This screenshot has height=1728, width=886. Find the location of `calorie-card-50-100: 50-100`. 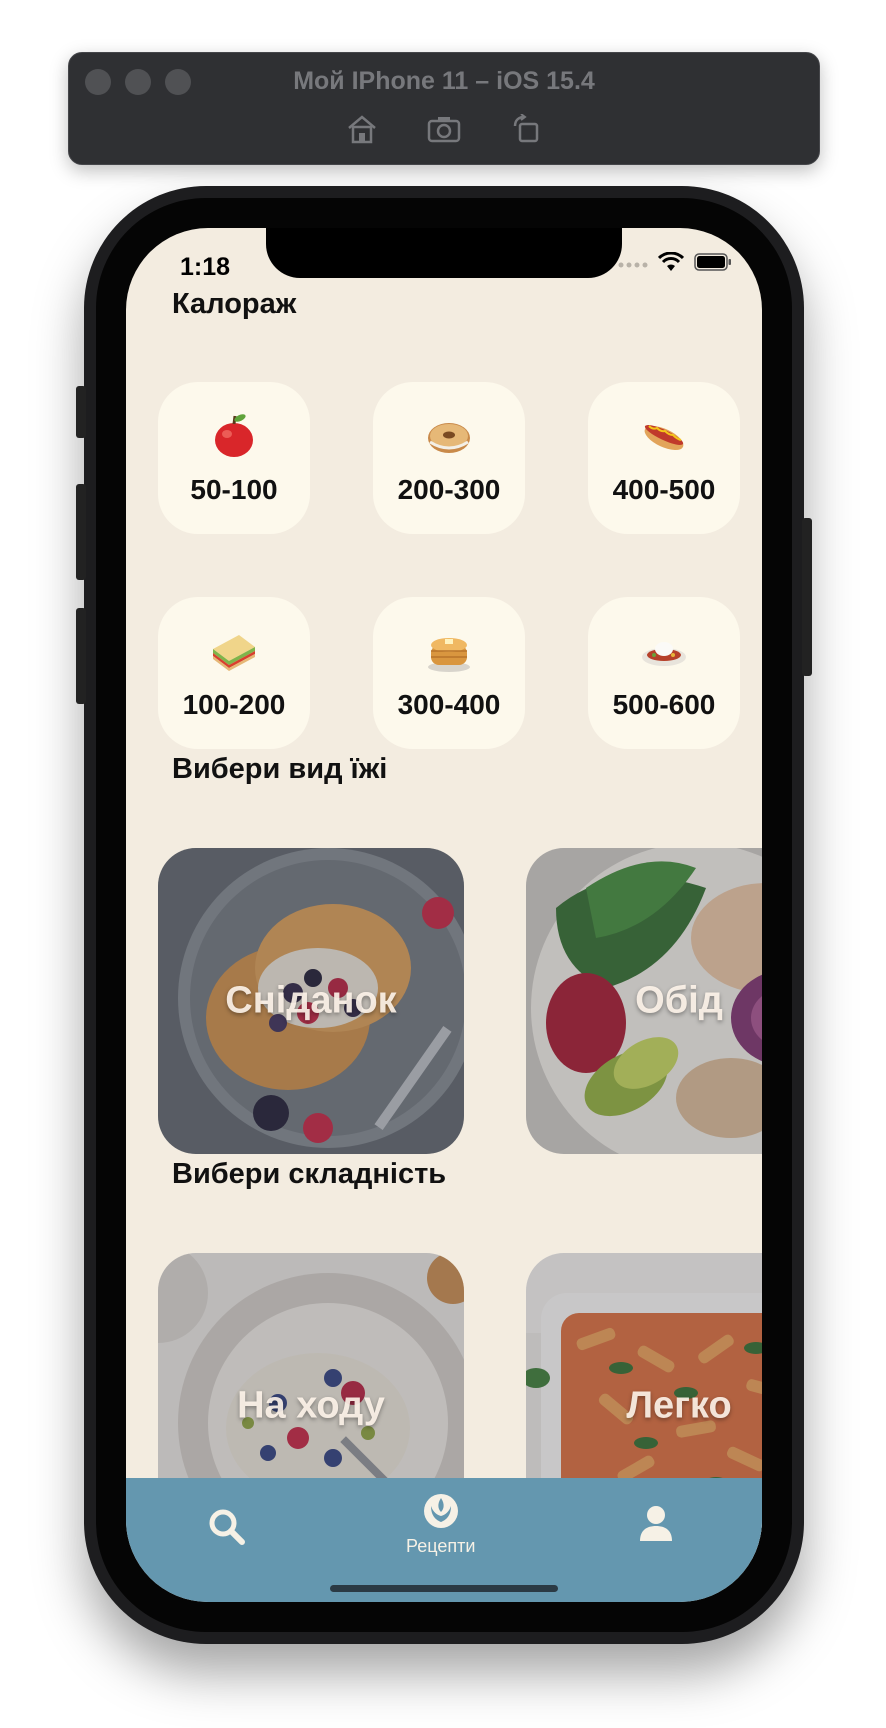

calorie-card-50-100: 50-100 is located at coordinates (234, 458).